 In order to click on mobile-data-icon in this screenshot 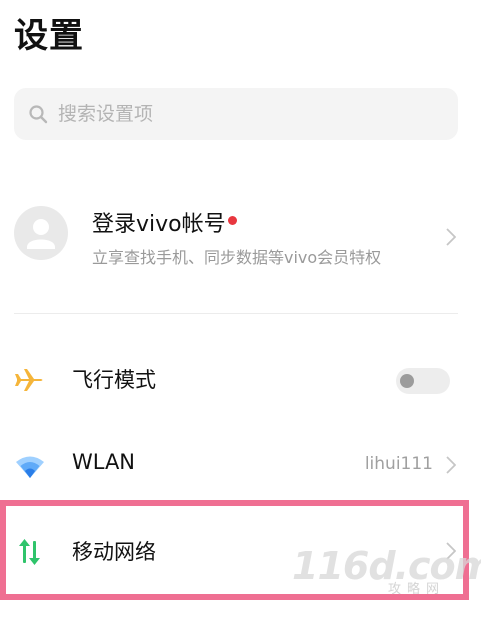, I will do `click(29, 552)`.